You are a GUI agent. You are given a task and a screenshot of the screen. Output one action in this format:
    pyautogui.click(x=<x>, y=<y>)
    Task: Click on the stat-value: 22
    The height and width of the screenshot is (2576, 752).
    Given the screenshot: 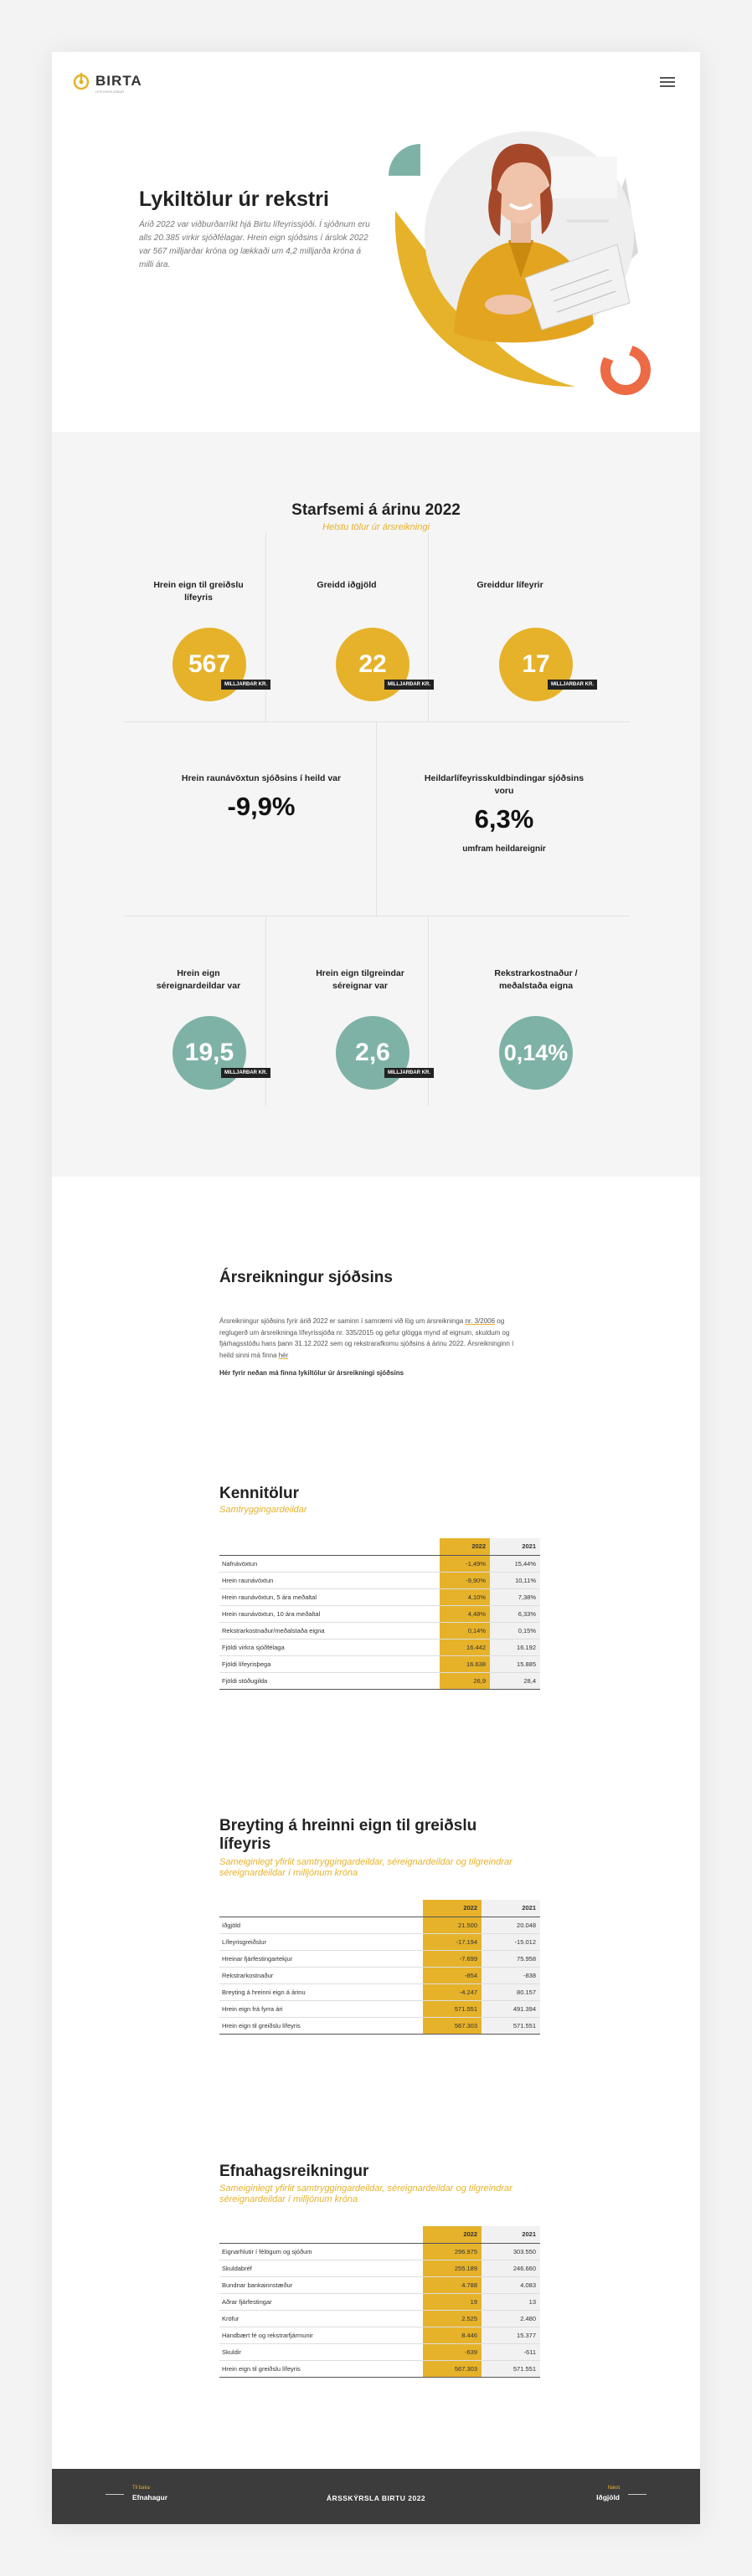 What is the action you would take?
    pyautogui.click(x=372, y=664)
    